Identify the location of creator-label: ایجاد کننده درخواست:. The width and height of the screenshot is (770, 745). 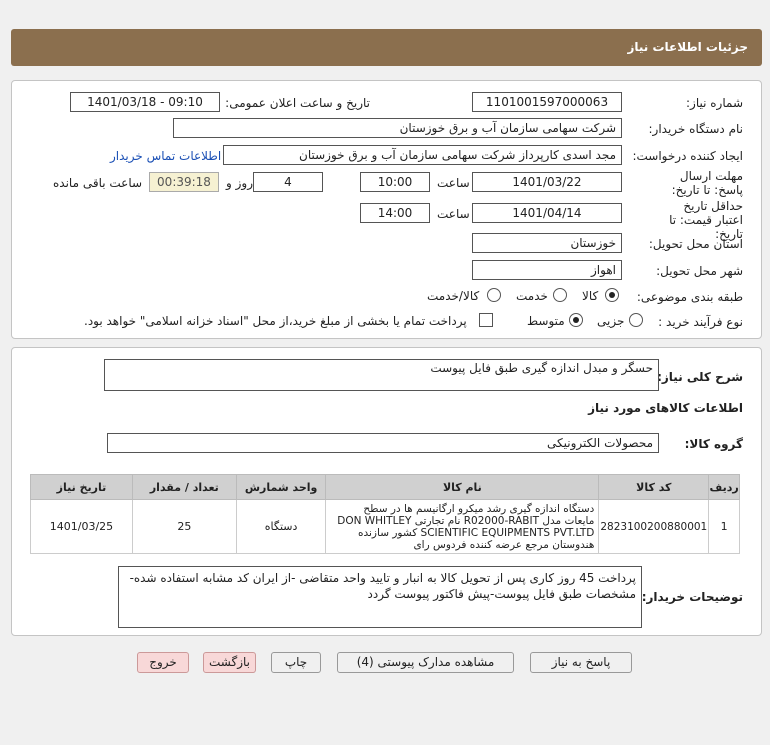
(687, 156).